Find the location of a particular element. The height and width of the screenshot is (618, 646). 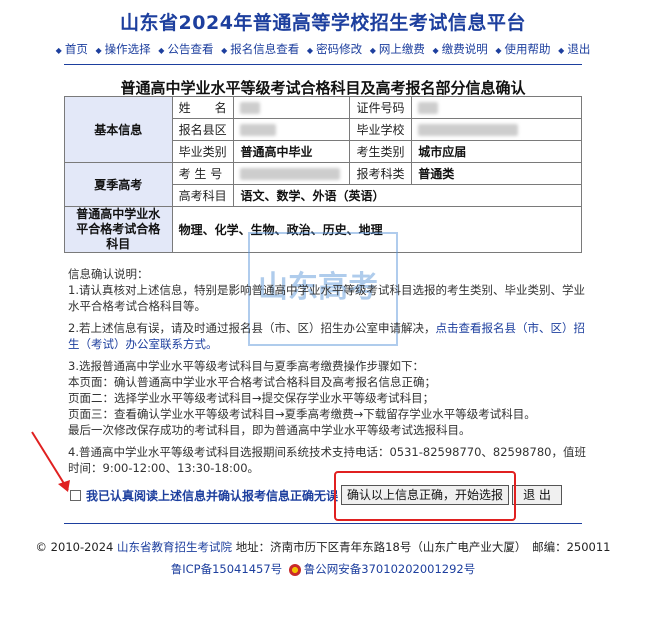

nav-item-help: ◆ 使用帮助 is located at coordinates (522, 49).